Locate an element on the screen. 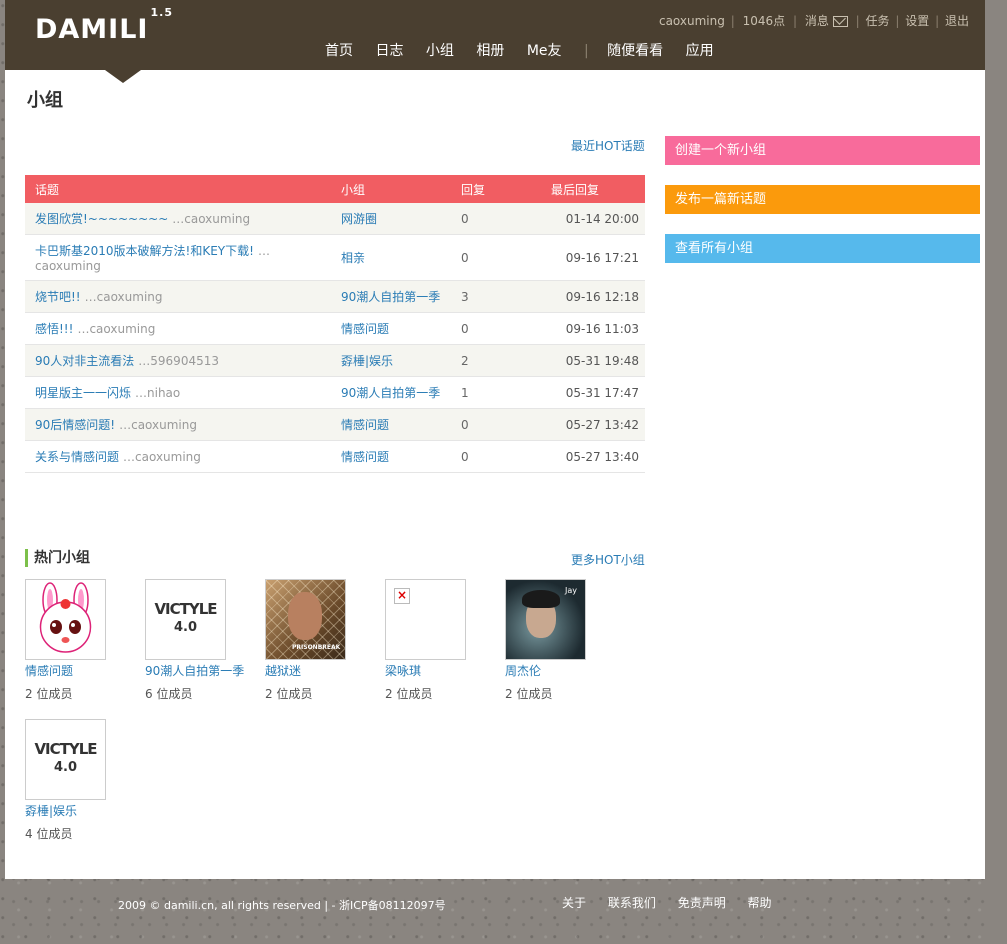 The width and height of the screenshot is (1007, 944). messages-link: 消息 is located at coordinates (826, 21).